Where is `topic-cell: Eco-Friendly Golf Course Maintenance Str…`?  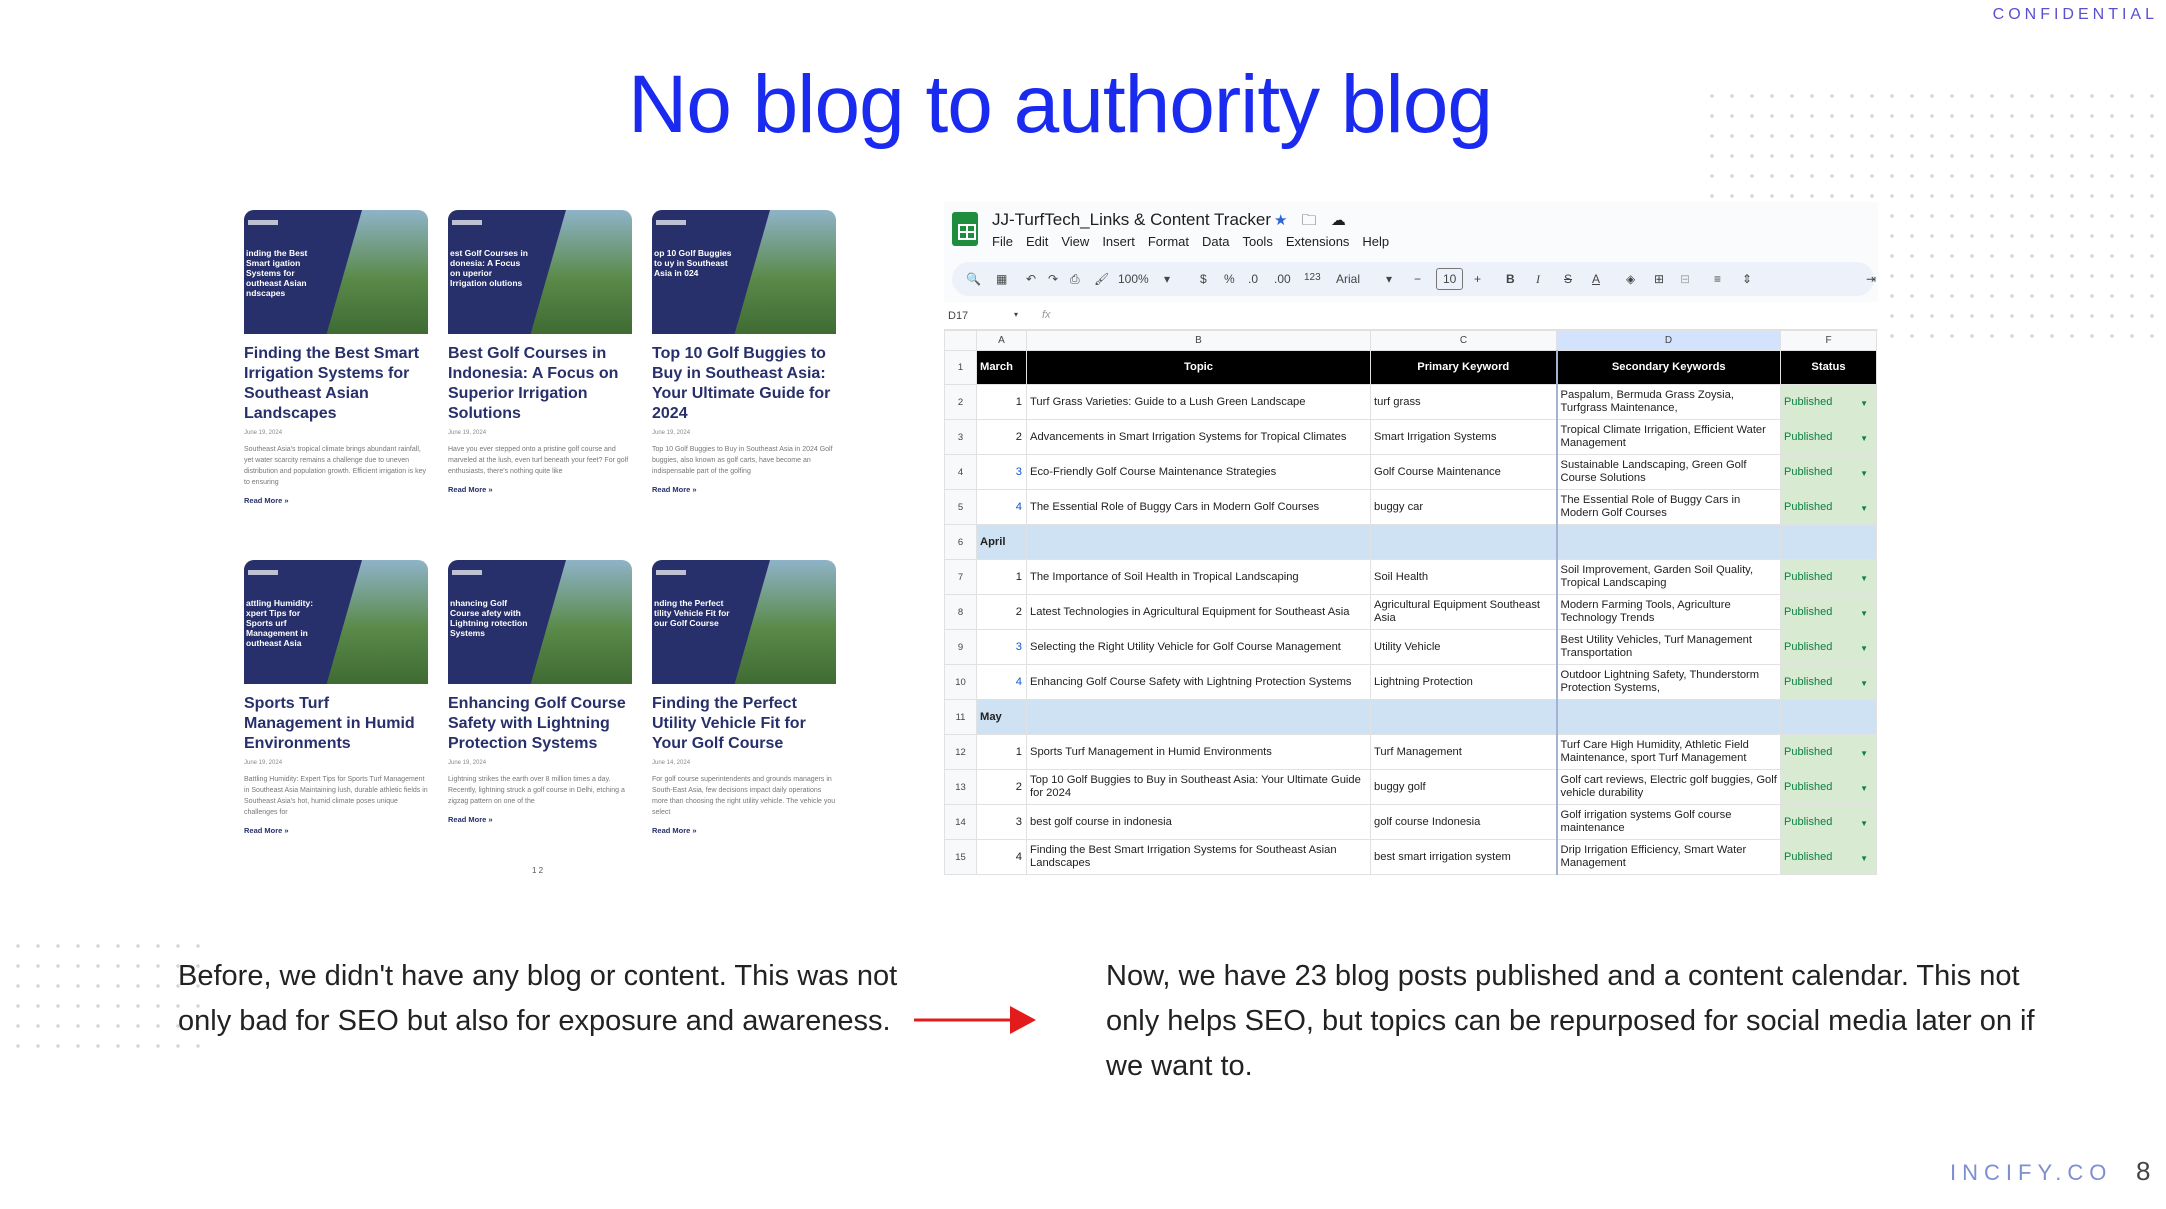 topic-cell: Eco-Friendly Golf Course Maintenance Str… is located at coordinates (1198, 472).